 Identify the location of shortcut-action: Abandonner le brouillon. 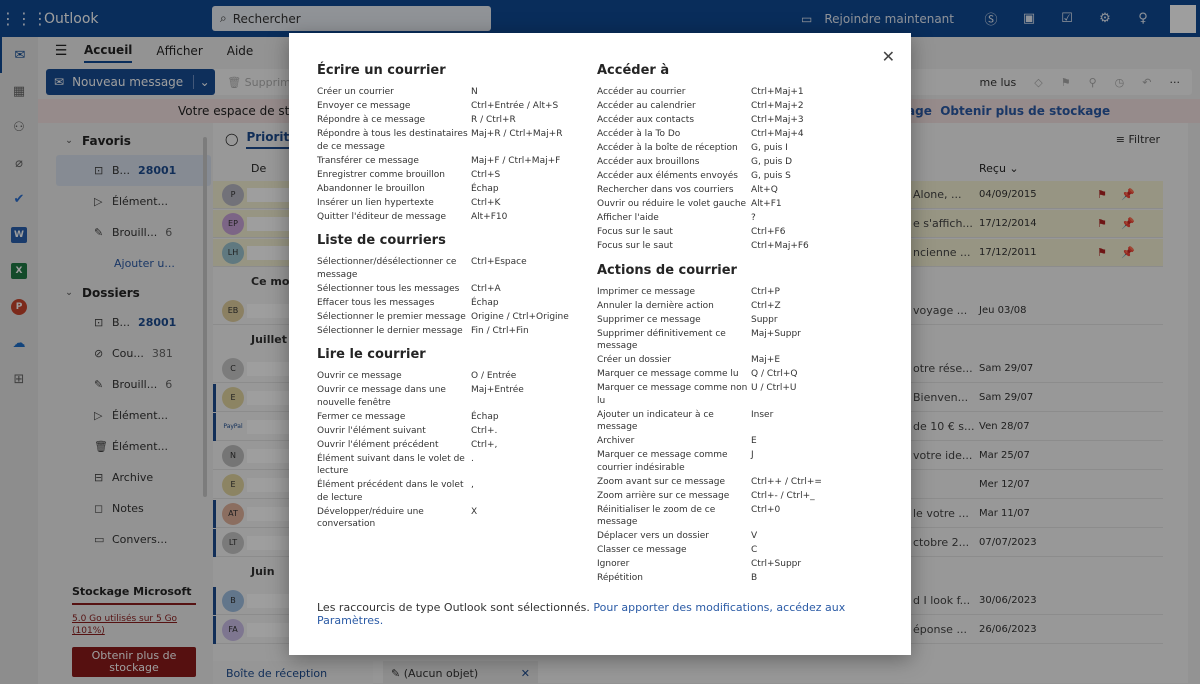
(371, 188).